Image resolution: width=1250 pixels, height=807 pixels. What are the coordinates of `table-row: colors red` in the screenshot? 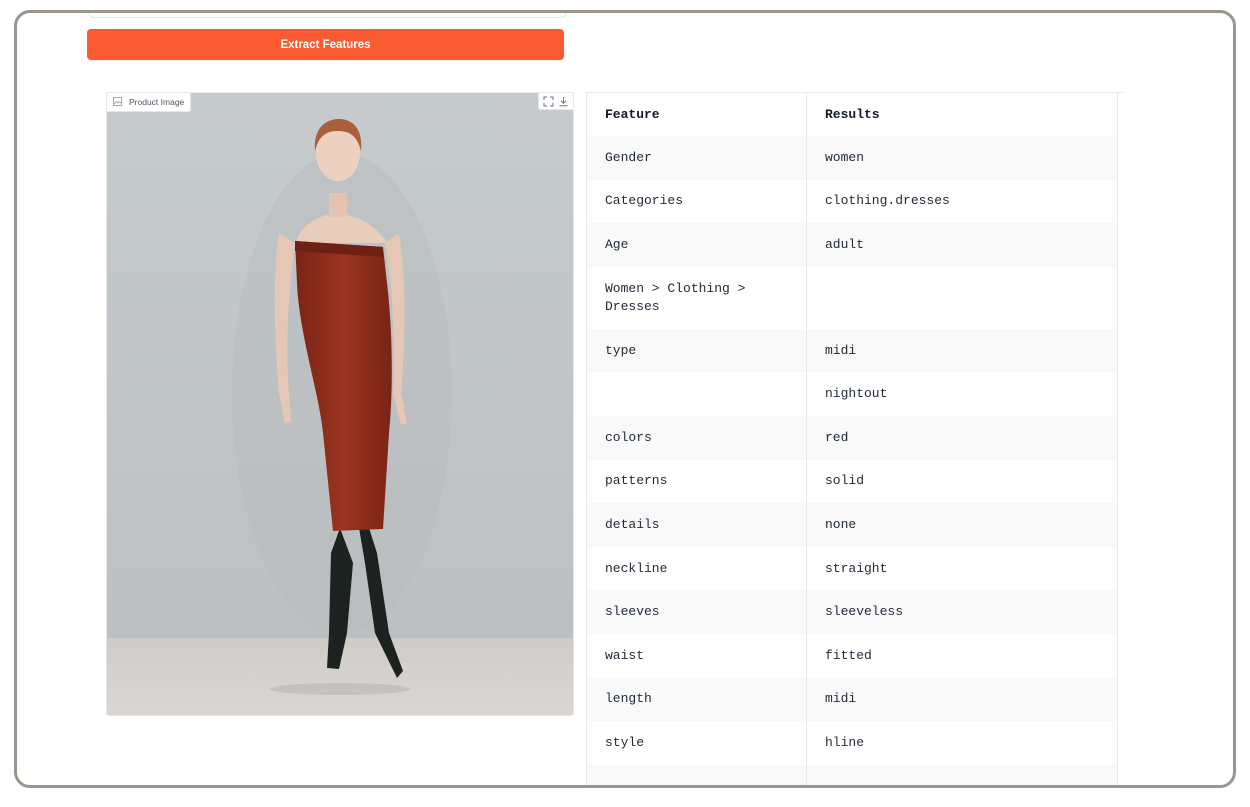 It's located at (852, 437).